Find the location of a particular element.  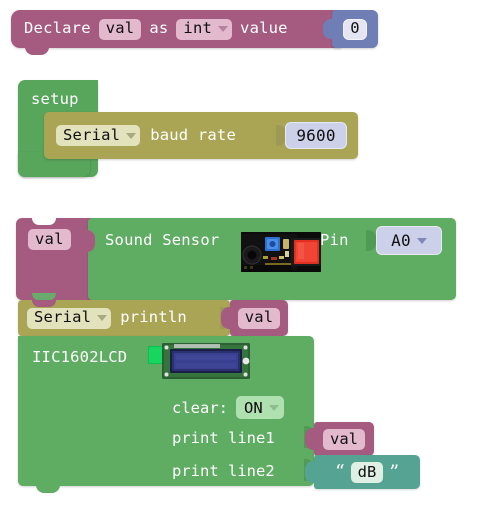

line2-text-field: dB is located at coordinates (367, 472).